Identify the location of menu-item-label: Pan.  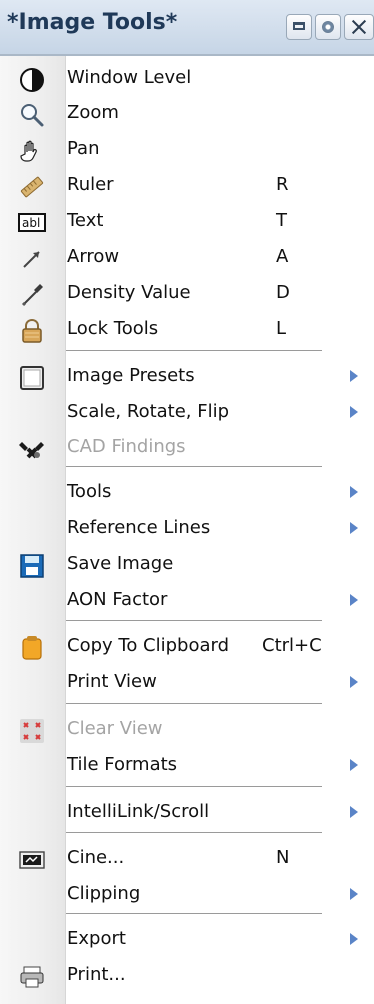
(83, 148).